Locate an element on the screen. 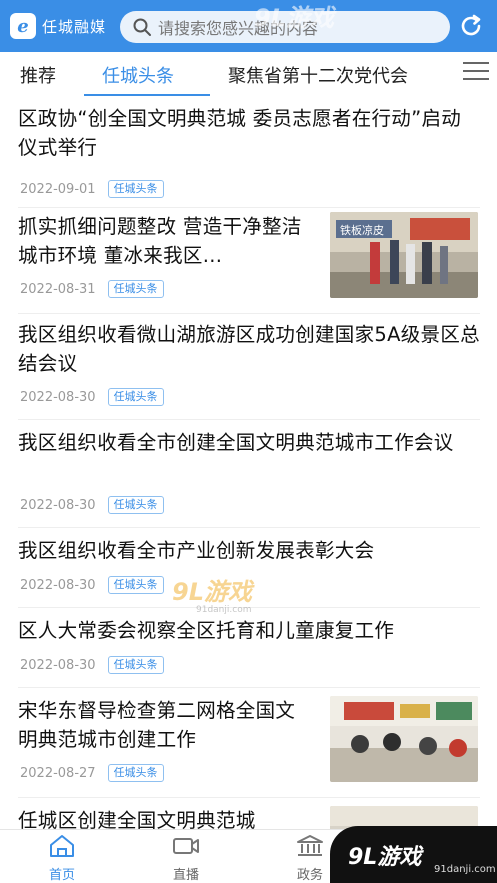 The image size is (497, 883). watermark-top: 9L游戏 is located at coordinates (295, 18).